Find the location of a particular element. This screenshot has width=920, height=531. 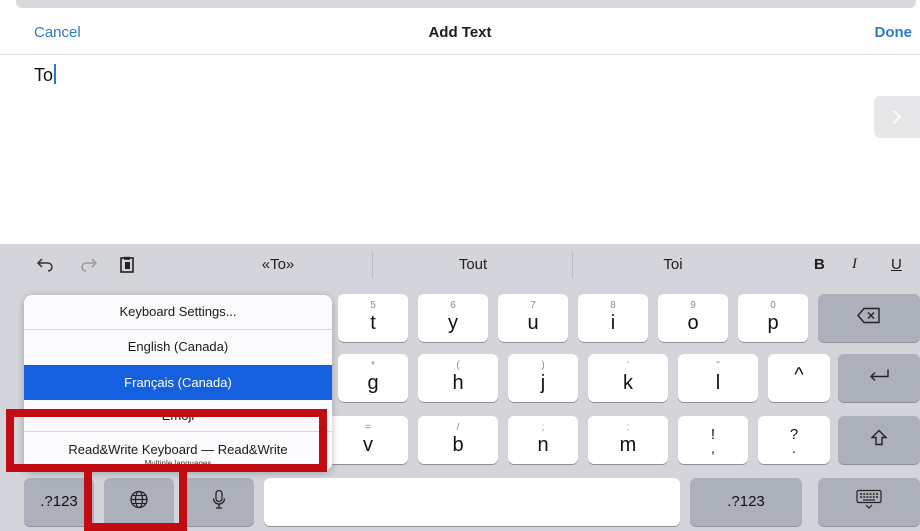

key-p: 0p is located at coordinates (773, 318).